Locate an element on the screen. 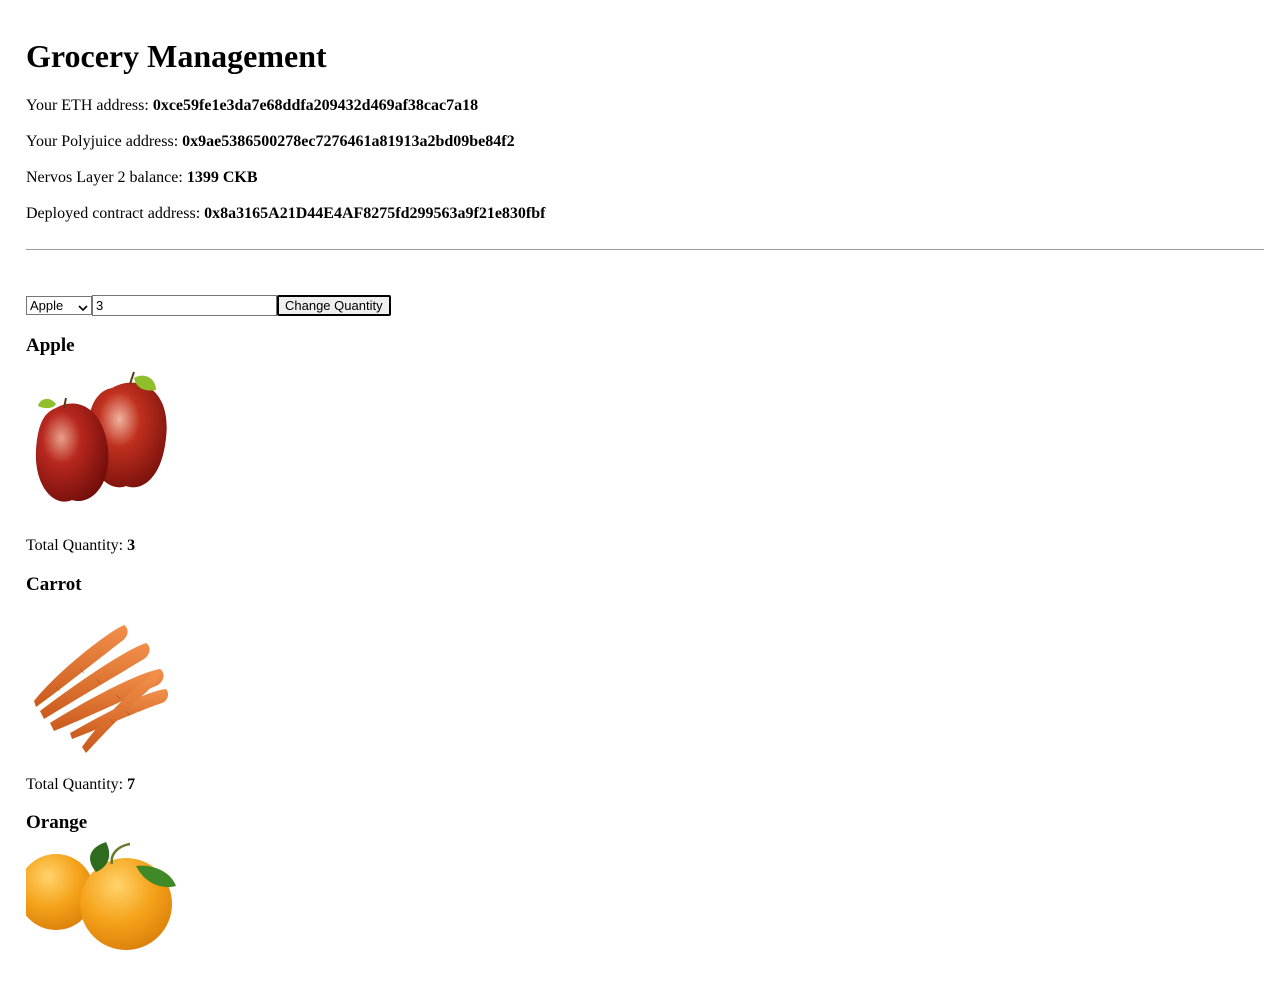 The width and height of the screenshot is (1264, 996). page-title: Grocery Management is located at coordinates (176, 56).